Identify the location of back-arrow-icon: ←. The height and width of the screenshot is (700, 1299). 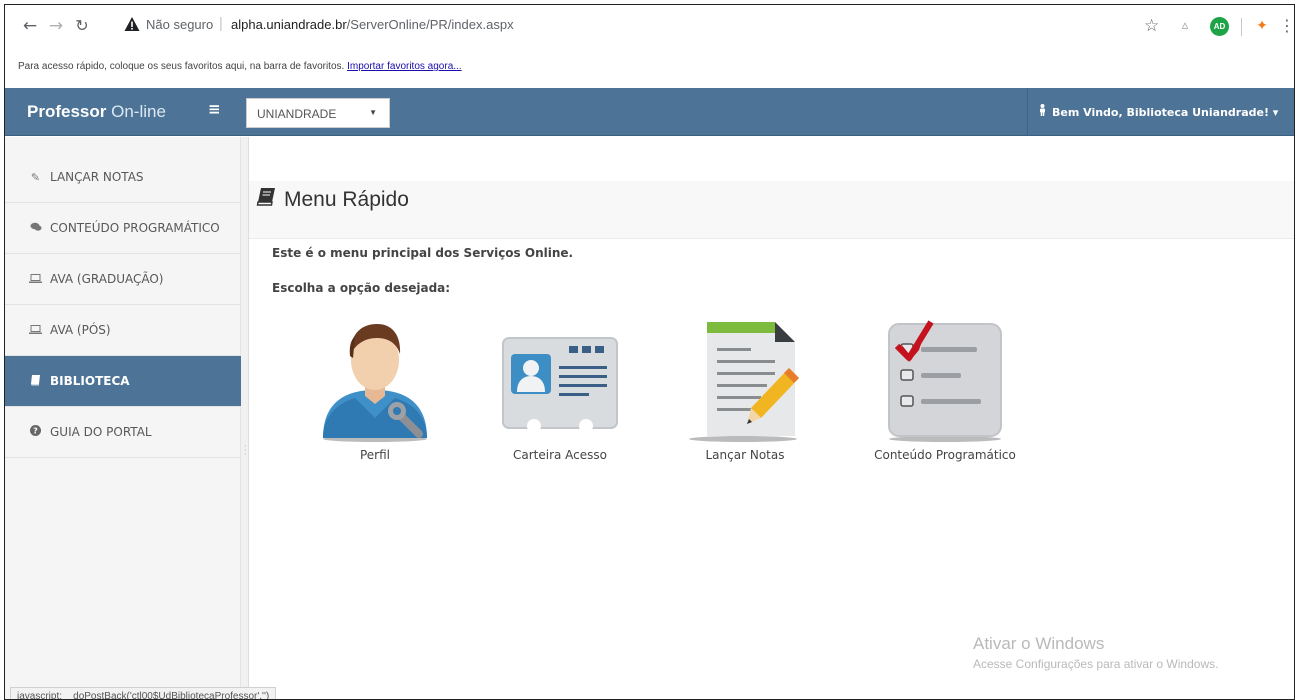
(30, 26).